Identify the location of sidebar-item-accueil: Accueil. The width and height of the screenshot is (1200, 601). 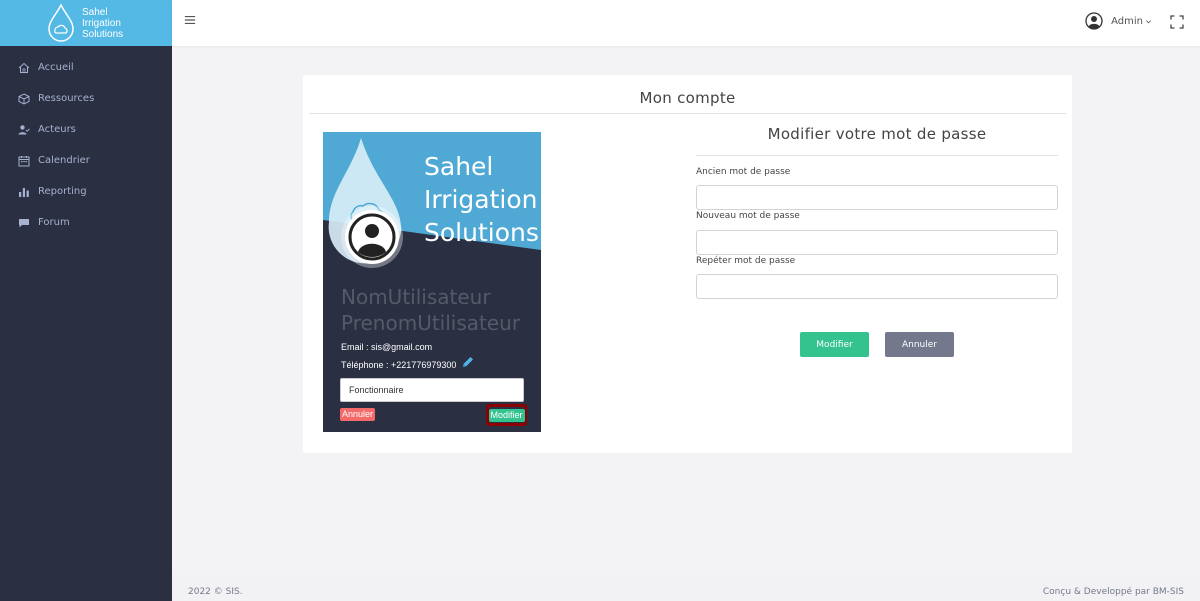
(86, 67).